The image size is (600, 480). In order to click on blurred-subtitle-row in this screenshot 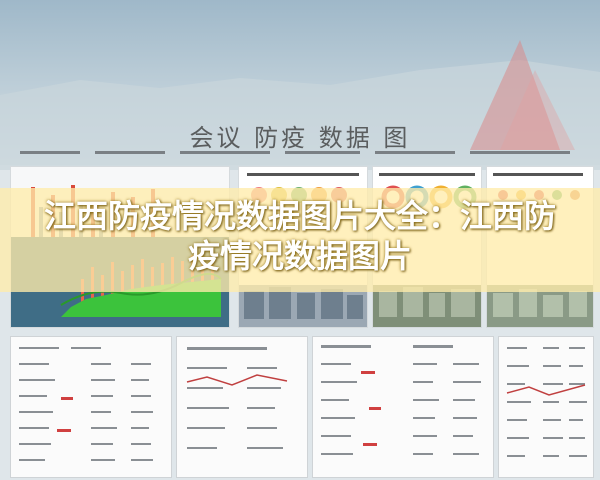, I will do `click(295, 152)`.